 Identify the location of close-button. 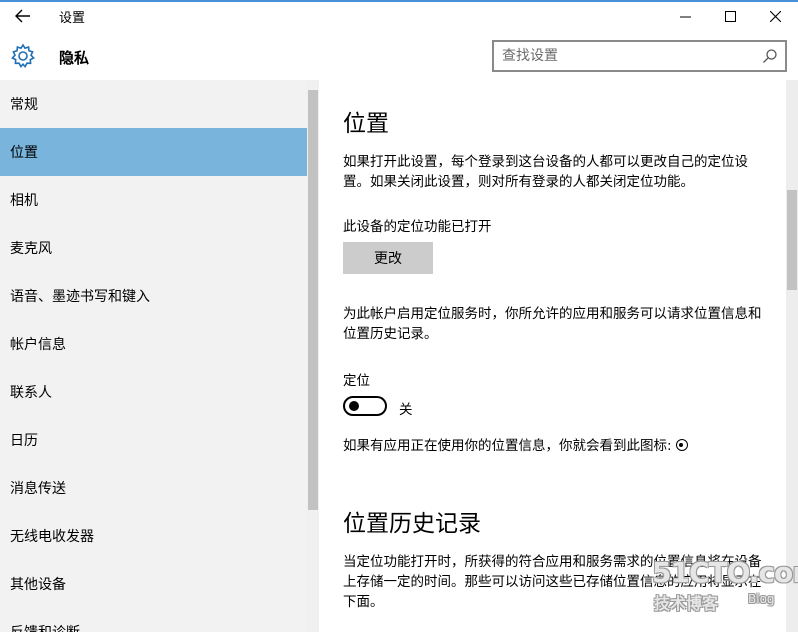
(775, 16).